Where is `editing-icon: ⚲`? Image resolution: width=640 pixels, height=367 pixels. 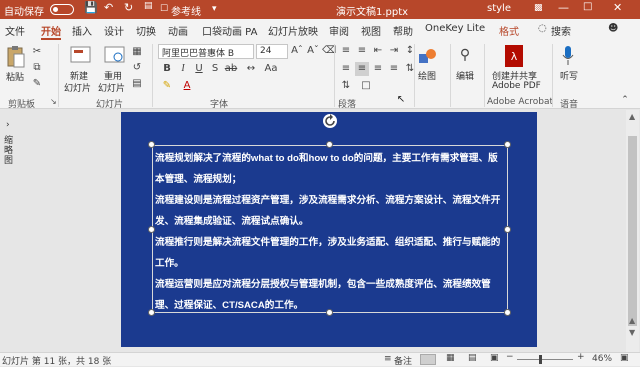
editing-icon: ⚲ is located at coordinates (465, 55).